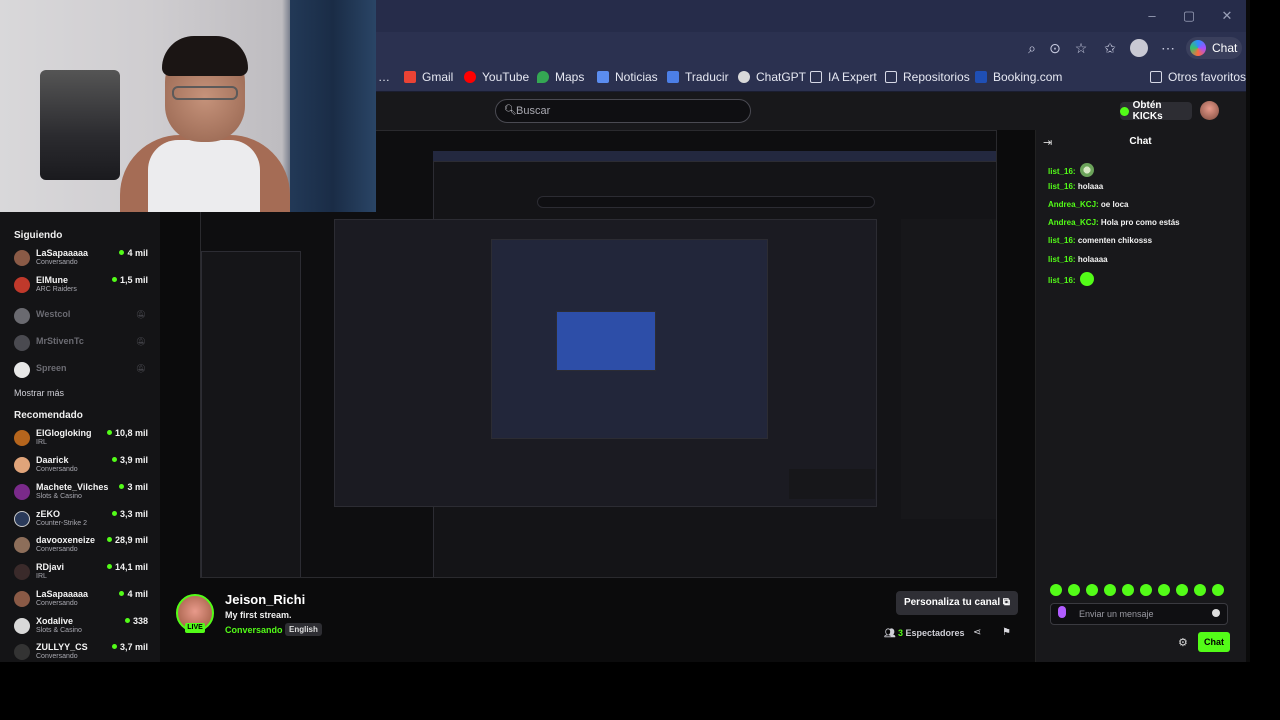  Describe the element at coordinates (1055, 48) in the screenshot. I see `settings-dots-icon: ⊙` at that location.